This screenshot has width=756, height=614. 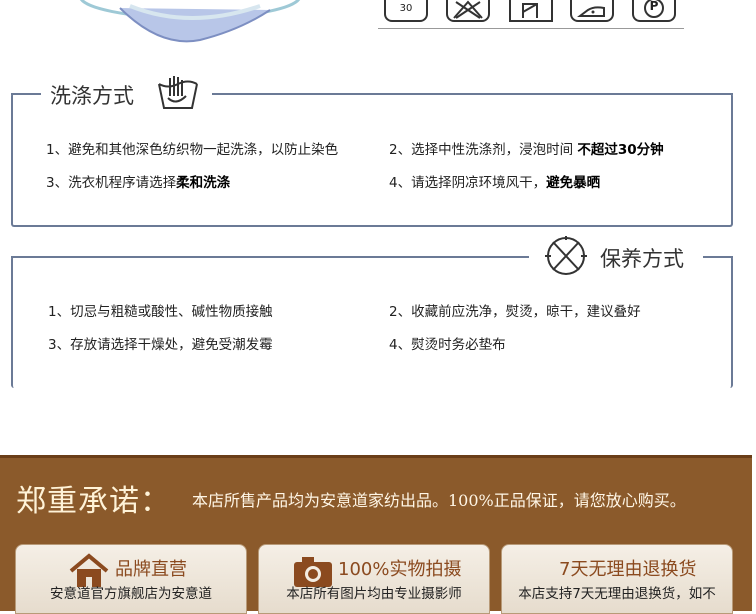 I want to click on maintain-item-1: 1、切忌与粗糙或酸性、碱性物质接触, so click(x=160, y=312).